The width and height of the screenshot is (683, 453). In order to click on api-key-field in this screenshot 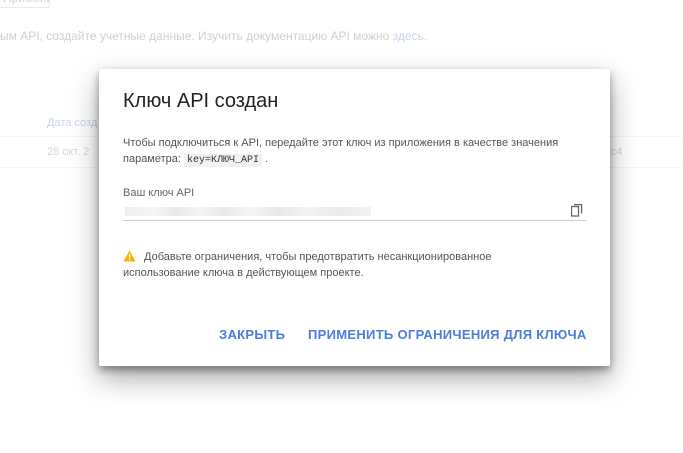, I will do `click(354, 211)`.